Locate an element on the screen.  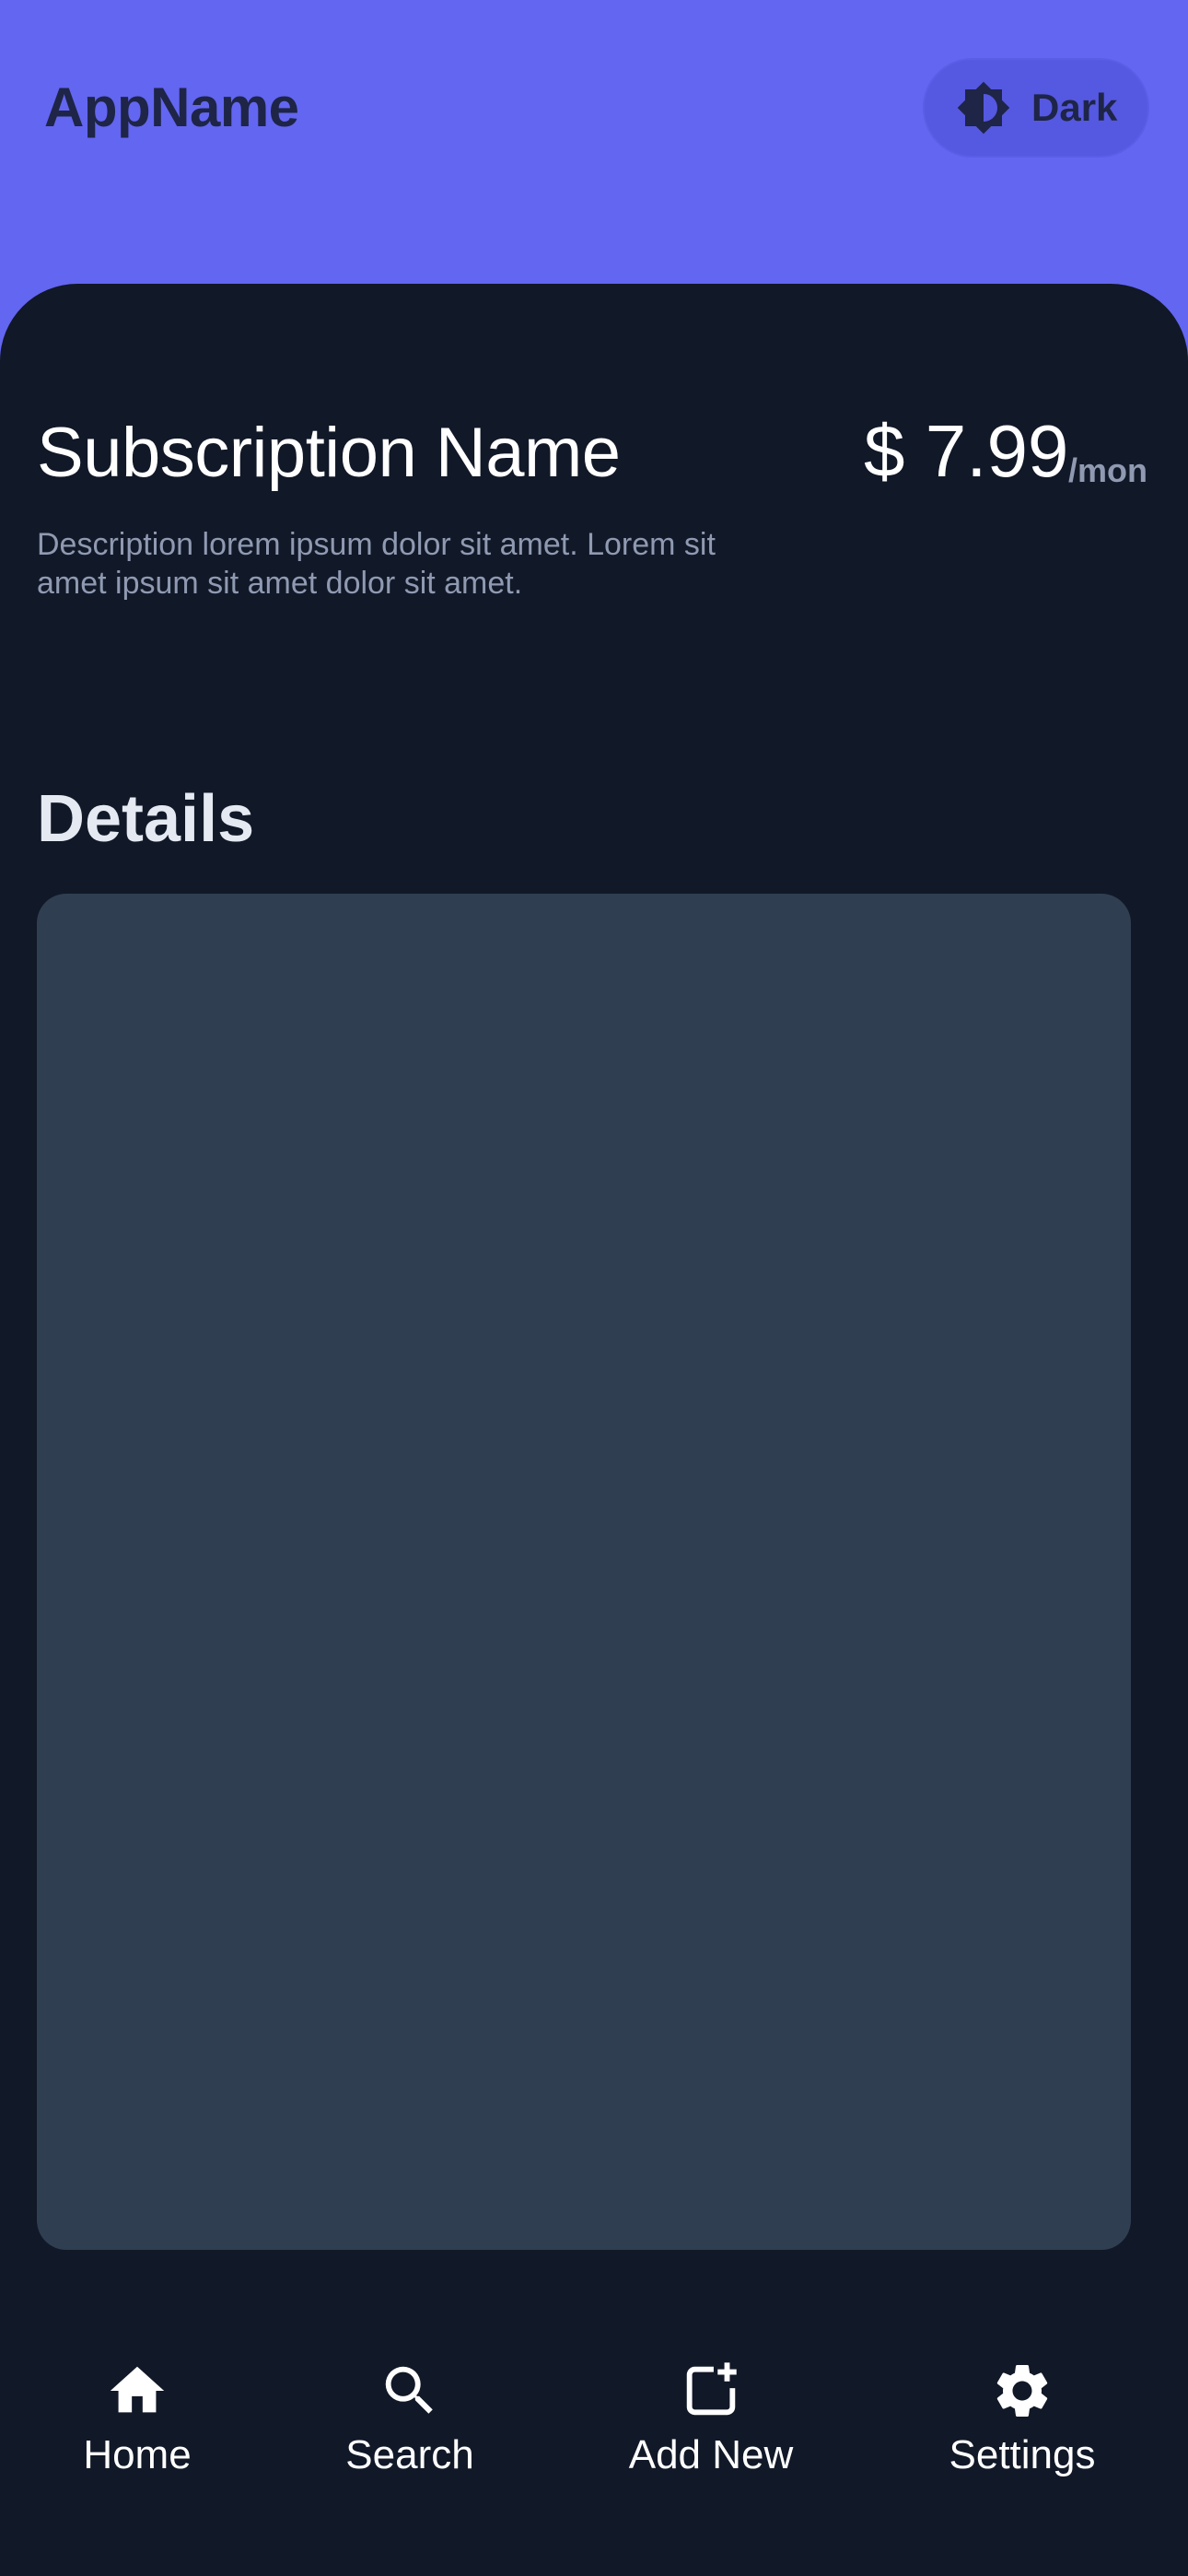
details-heading: Details is located at coordinates (146, 819).